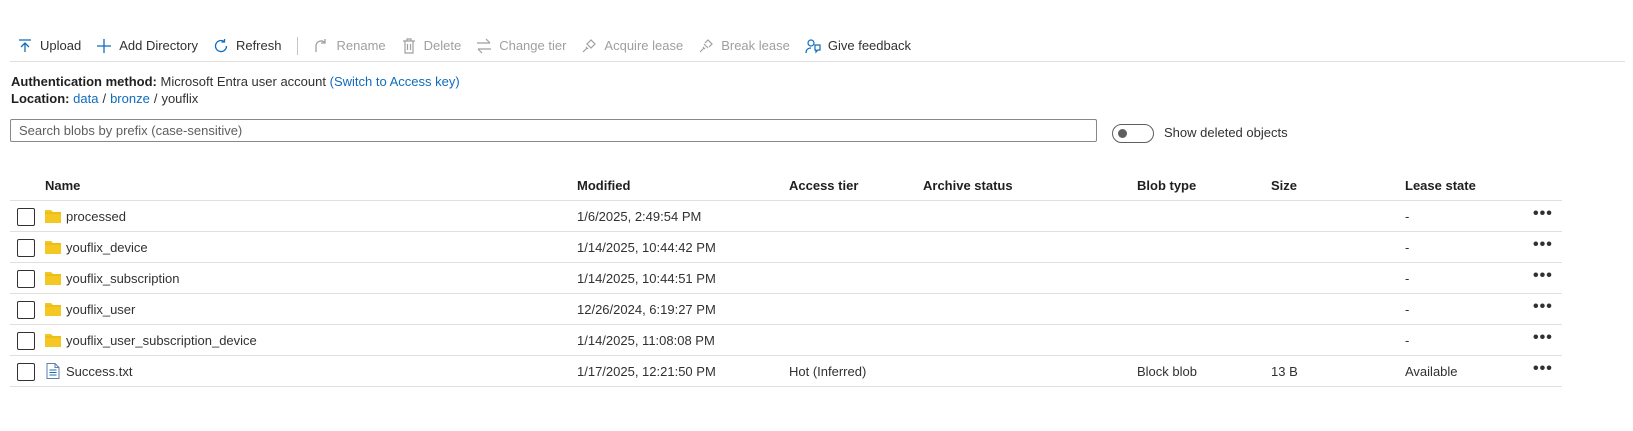 The image size is (1633, 431). I want to click on location-label: Location:, so click(40, 98).